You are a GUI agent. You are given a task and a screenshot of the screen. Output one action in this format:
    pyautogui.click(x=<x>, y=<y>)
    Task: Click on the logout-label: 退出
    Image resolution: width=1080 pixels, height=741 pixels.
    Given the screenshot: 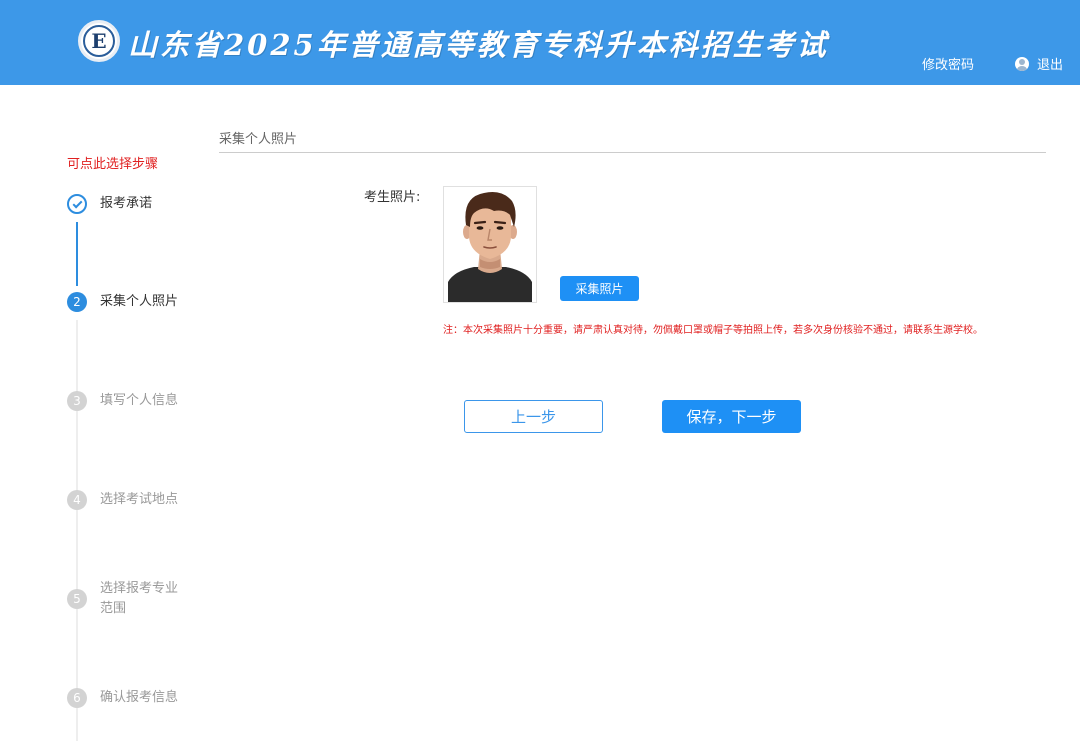 What is the action you would take?
    pyautogui.click(x=1050, y=65)
    